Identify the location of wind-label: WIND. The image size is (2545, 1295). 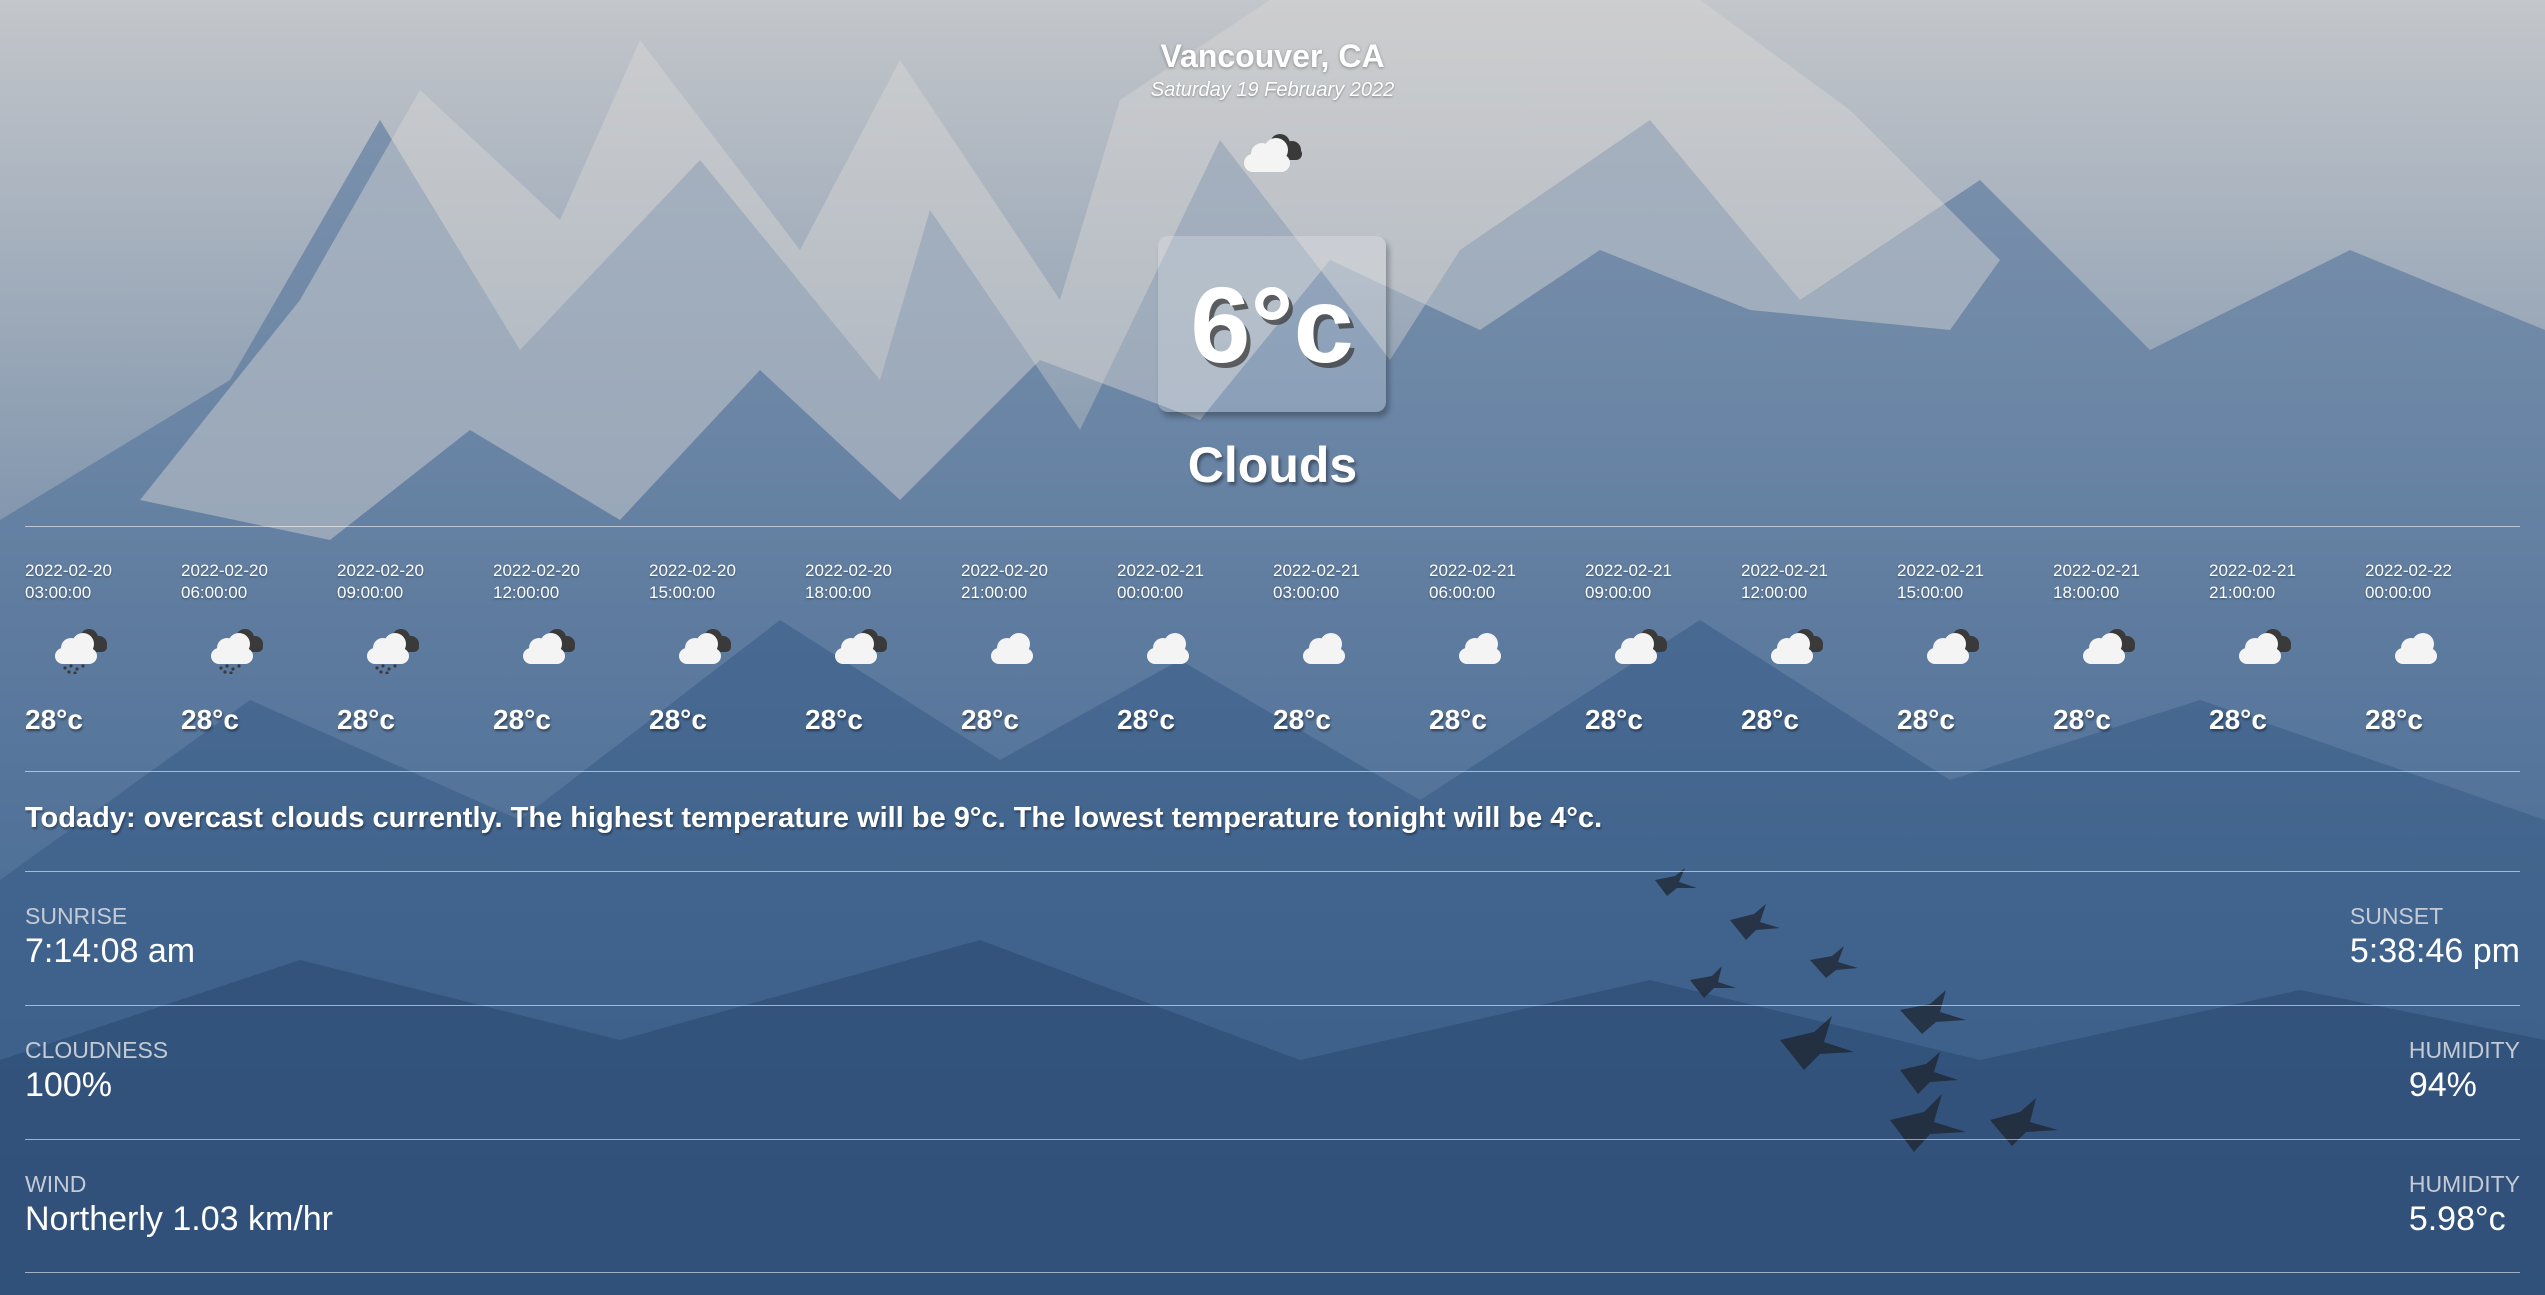
(56, 1184).